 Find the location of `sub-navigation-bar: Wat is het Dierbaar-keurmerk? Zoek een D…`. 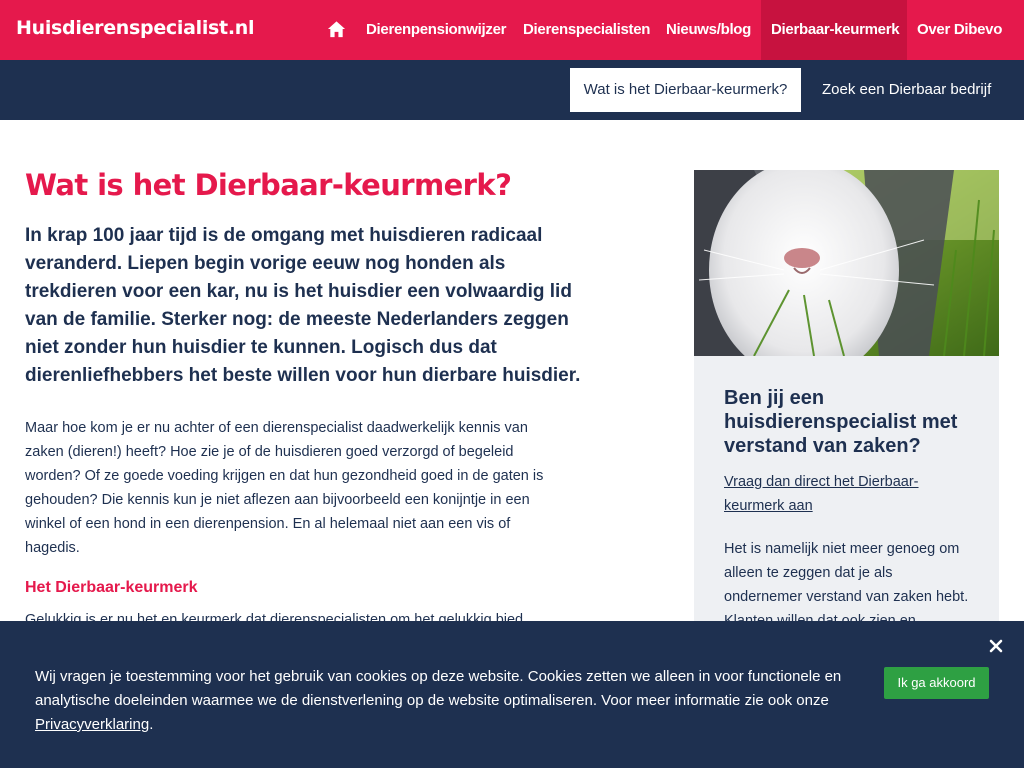

sub-navigation-bar: Wat is het Dierbaar-keurmerk? Zoek een D… is located at coordinates (512, 90).